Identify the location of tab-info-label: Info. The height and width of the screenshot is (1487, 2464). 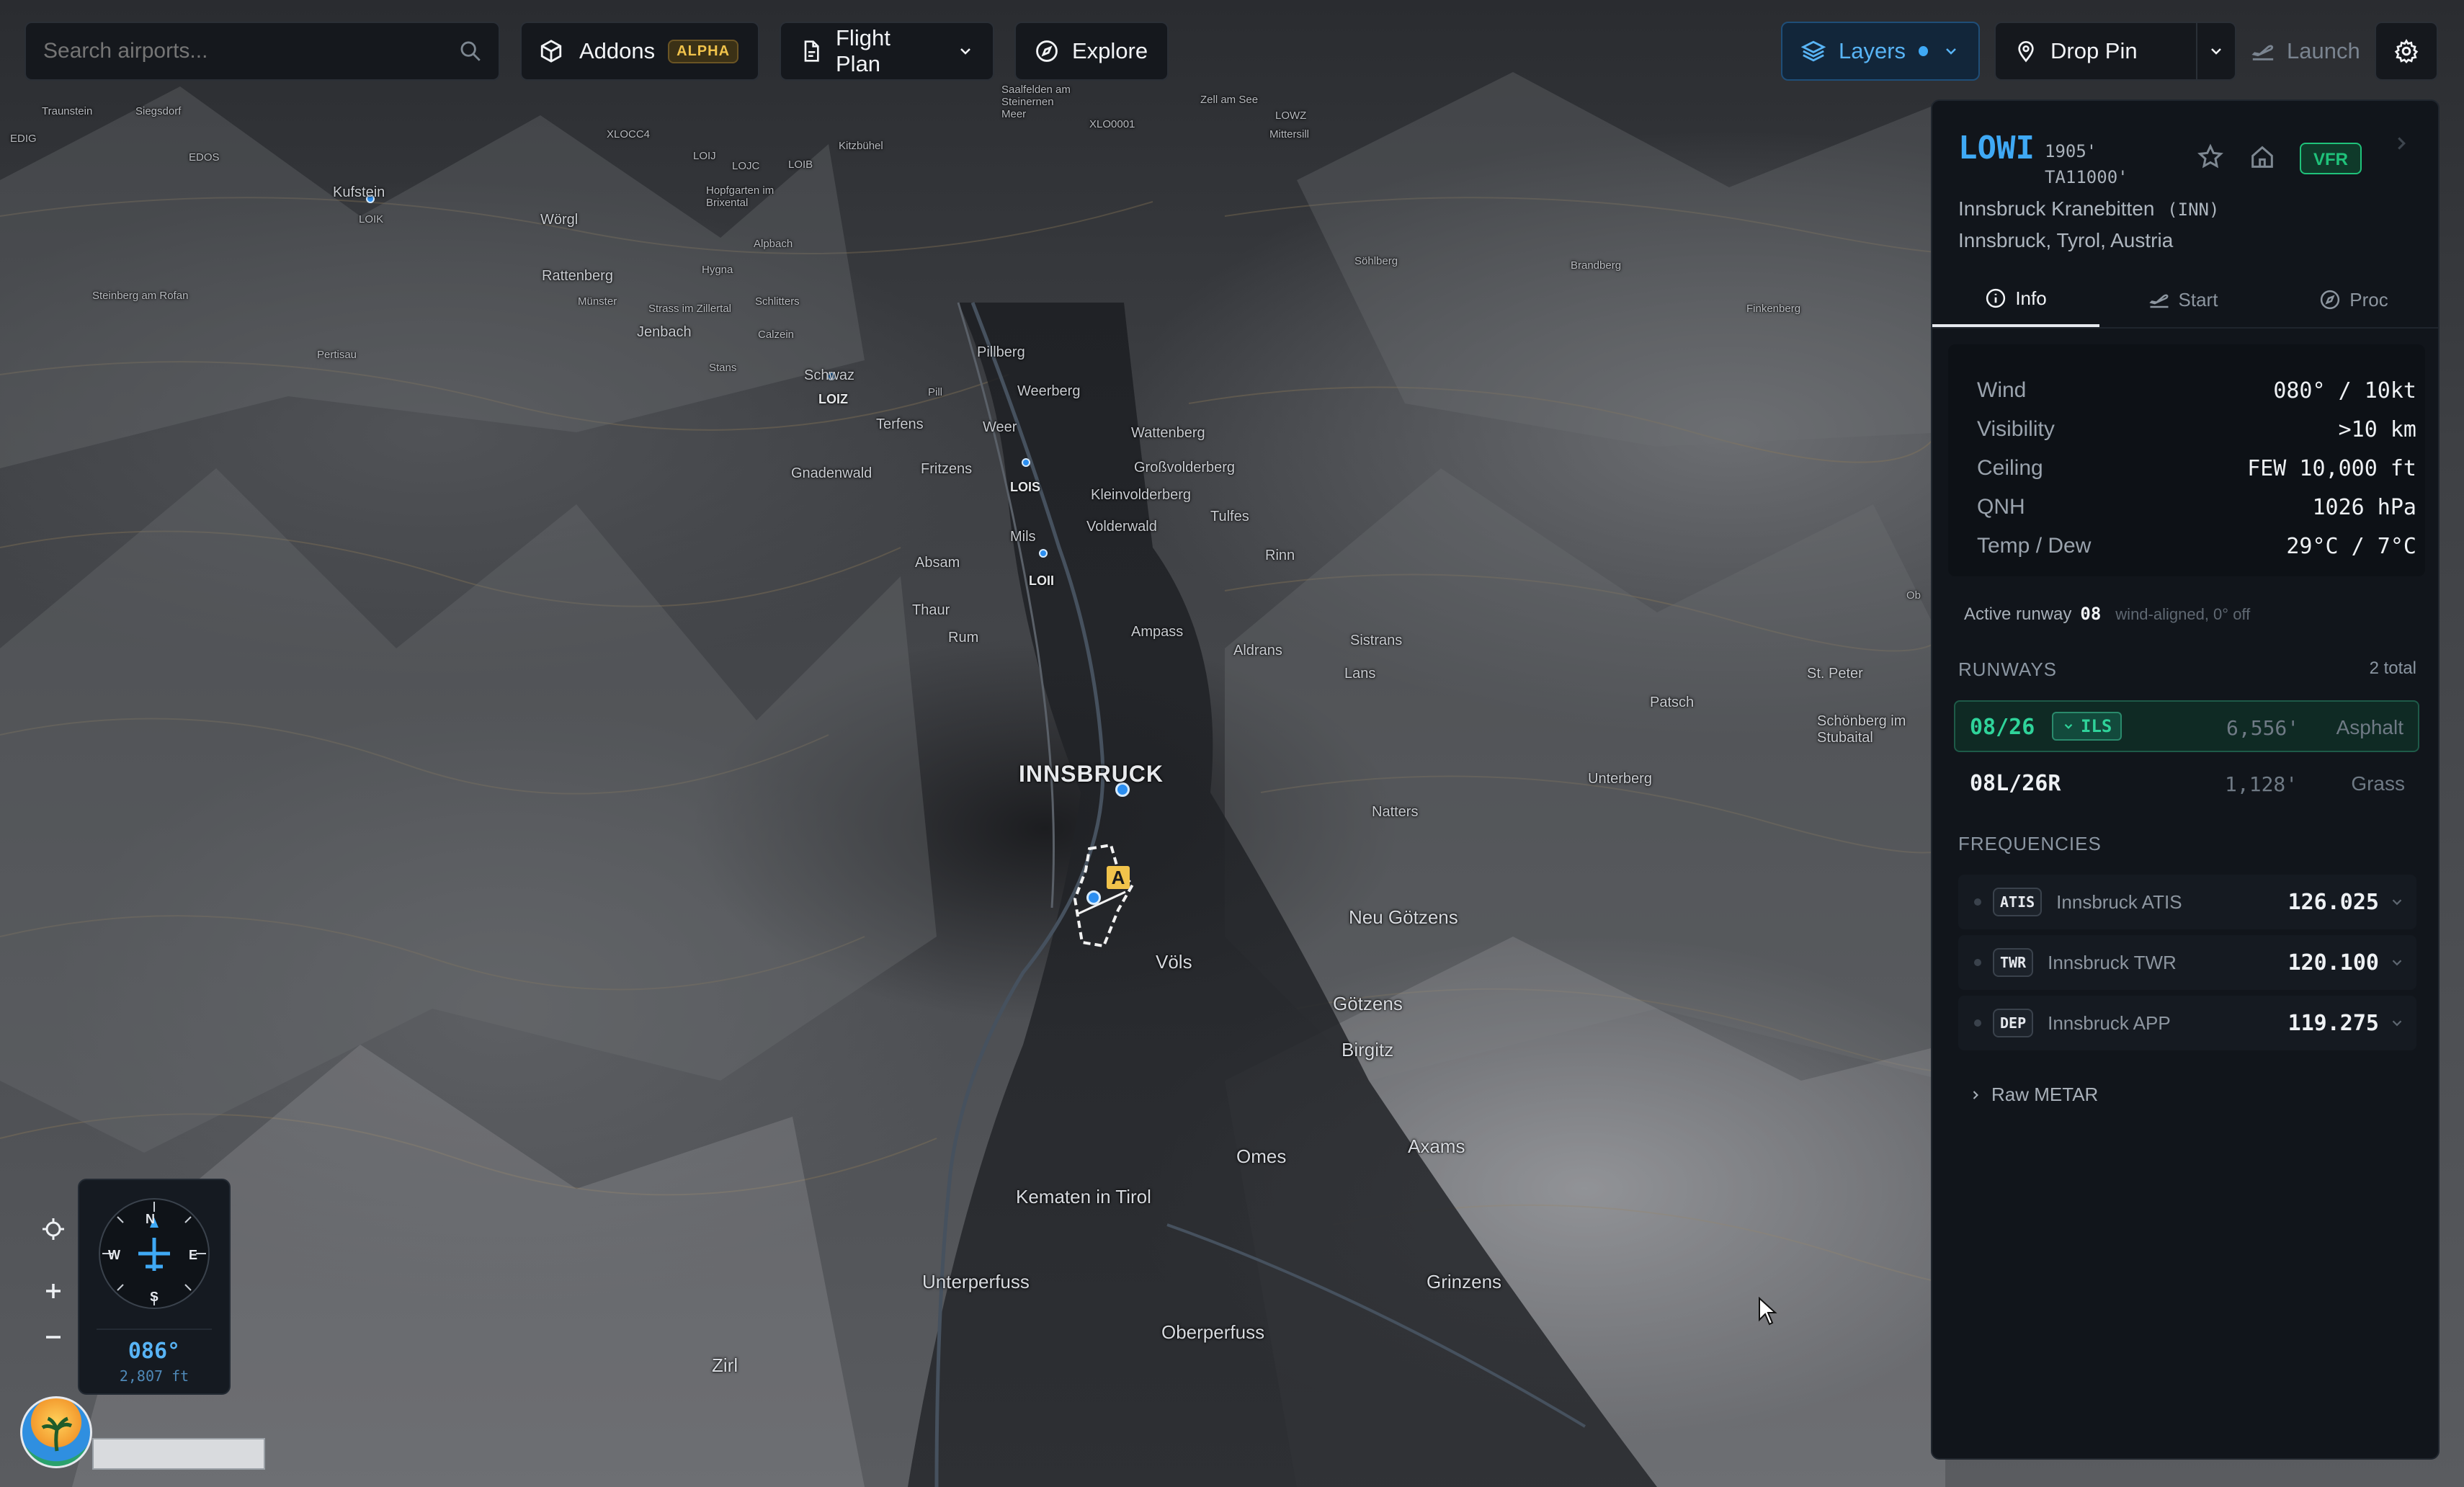
(2031, 298).